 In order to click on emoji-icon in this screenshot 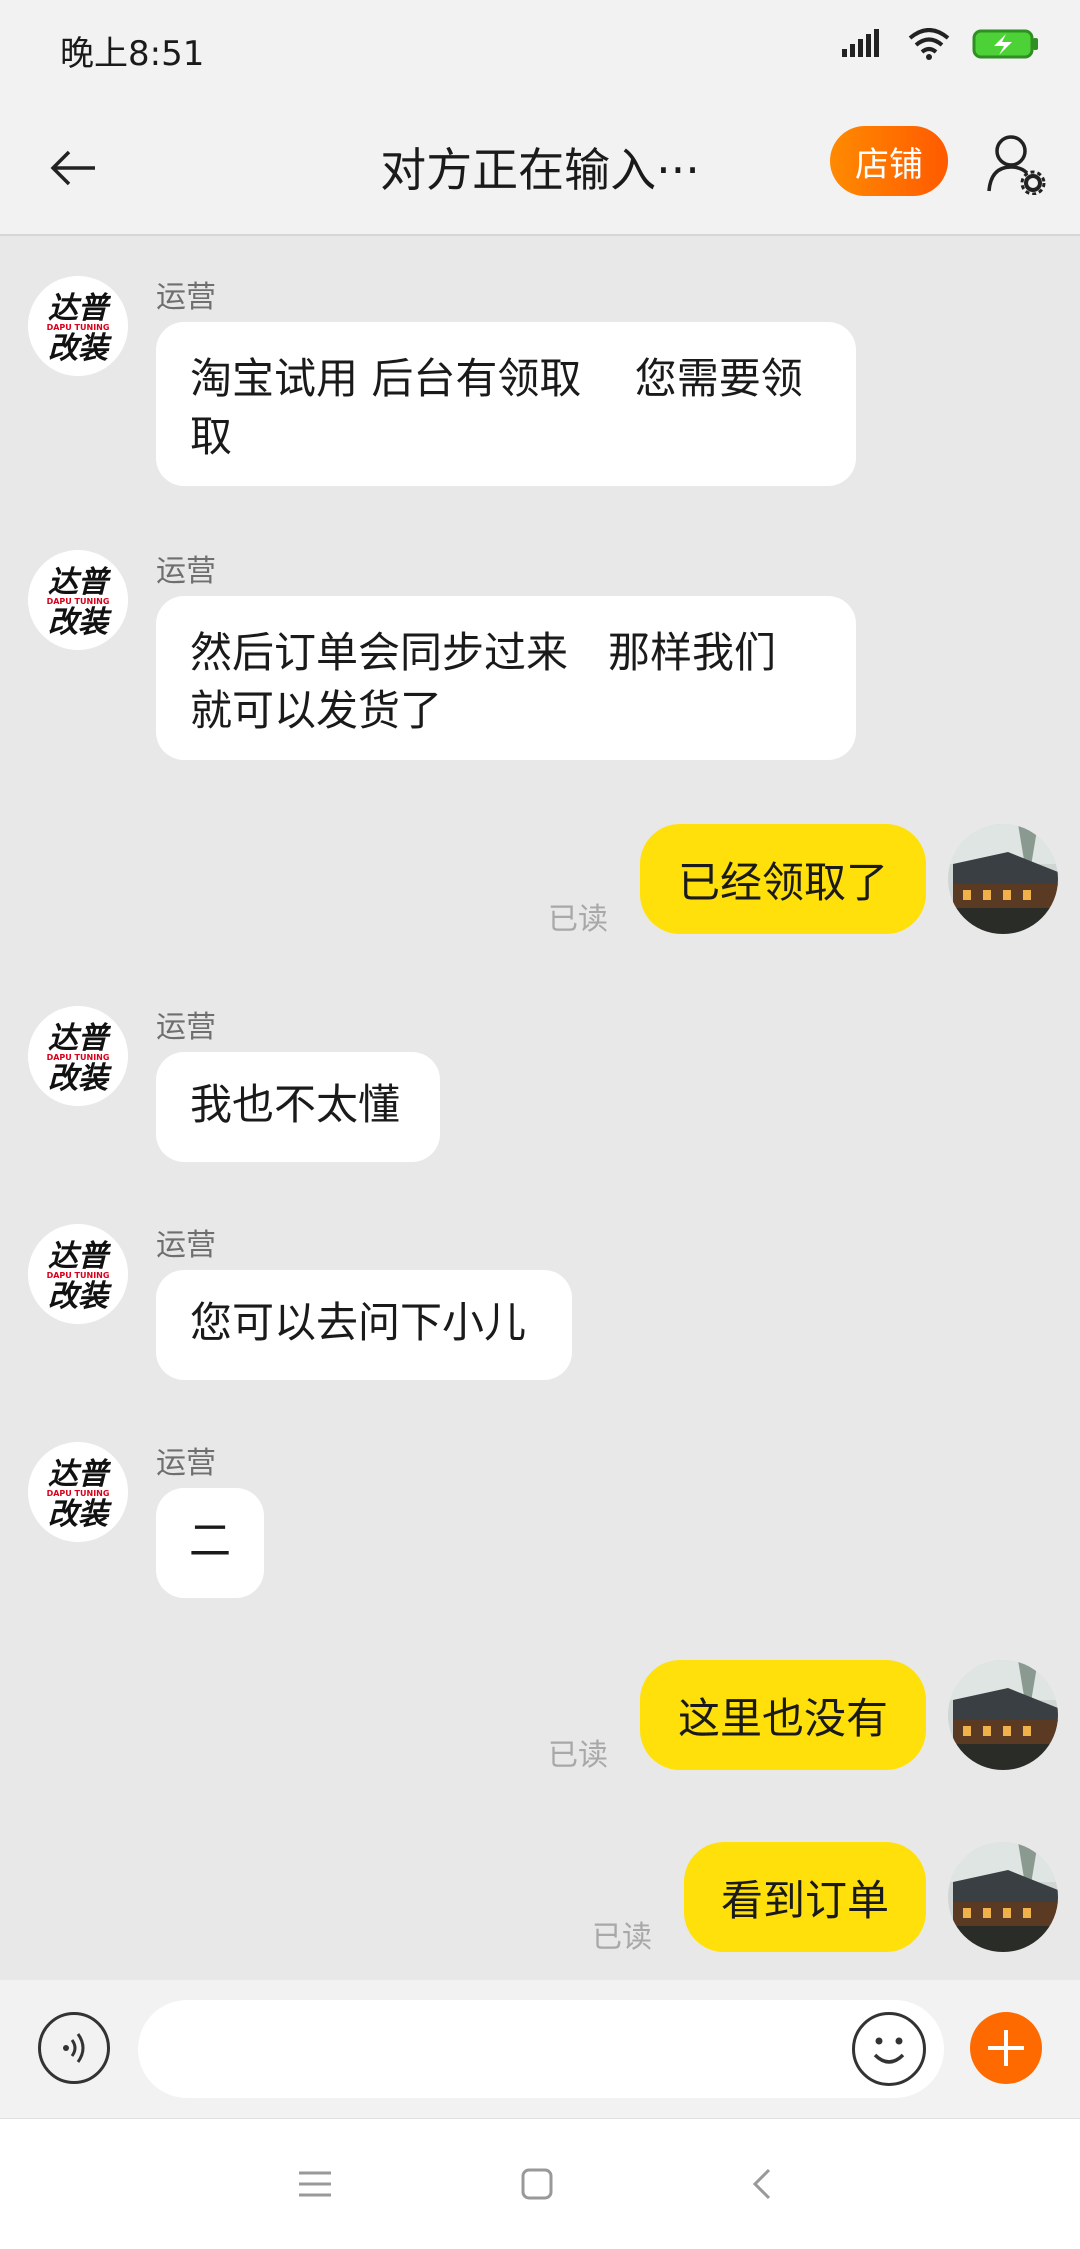, I will do `click(889, 2050)`.